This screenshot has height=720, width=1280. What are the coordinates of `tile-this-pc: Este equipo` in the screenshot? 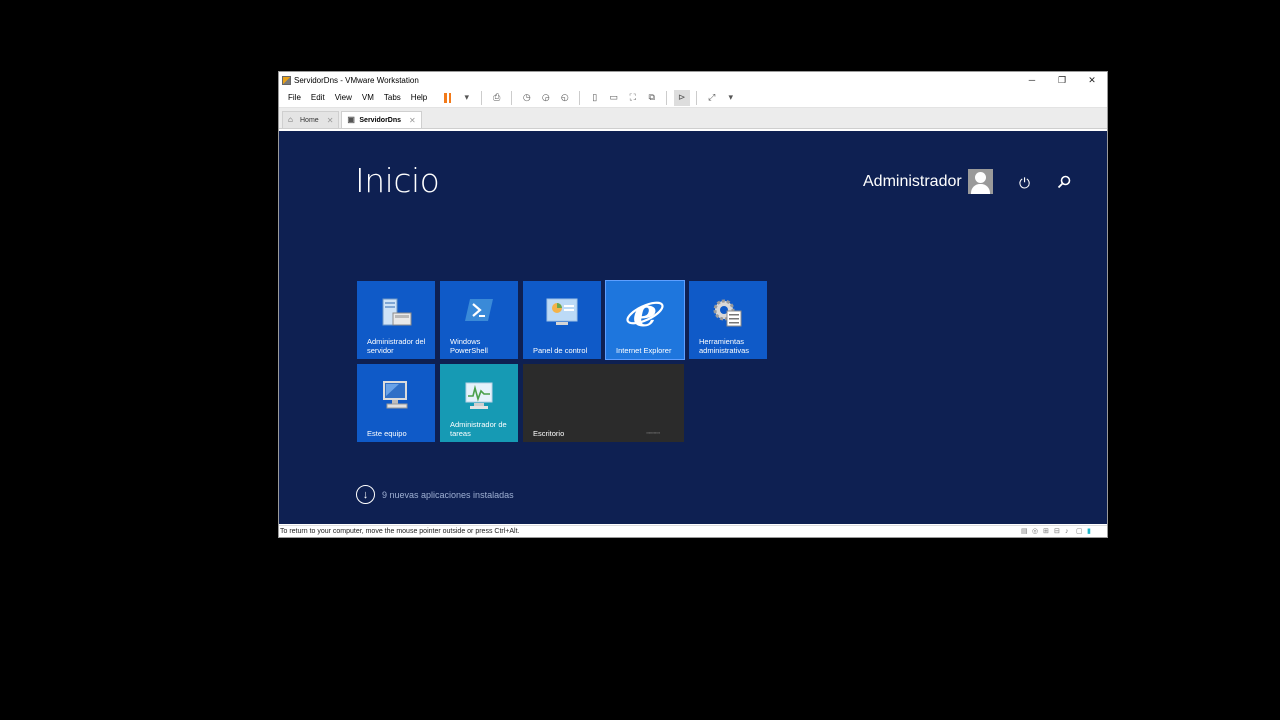 It's located at (396, 403).